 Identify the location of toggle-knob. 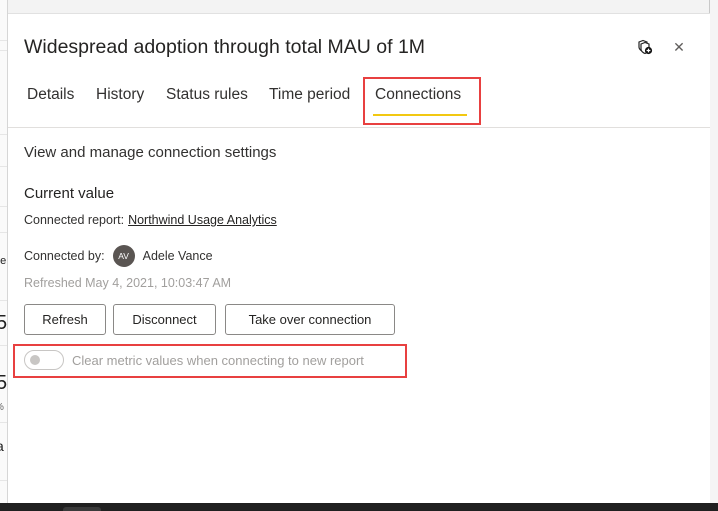
(35, 360).